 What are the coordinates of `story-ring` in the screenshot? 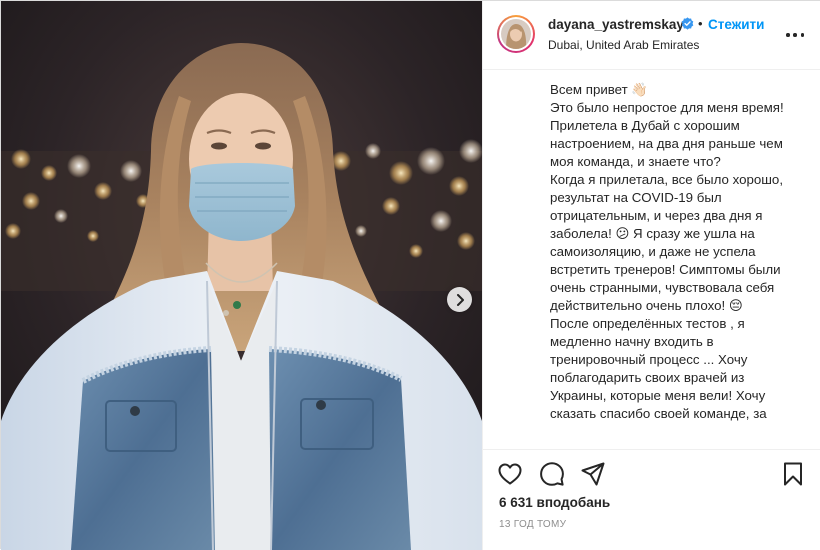 It's located at (516, 34).